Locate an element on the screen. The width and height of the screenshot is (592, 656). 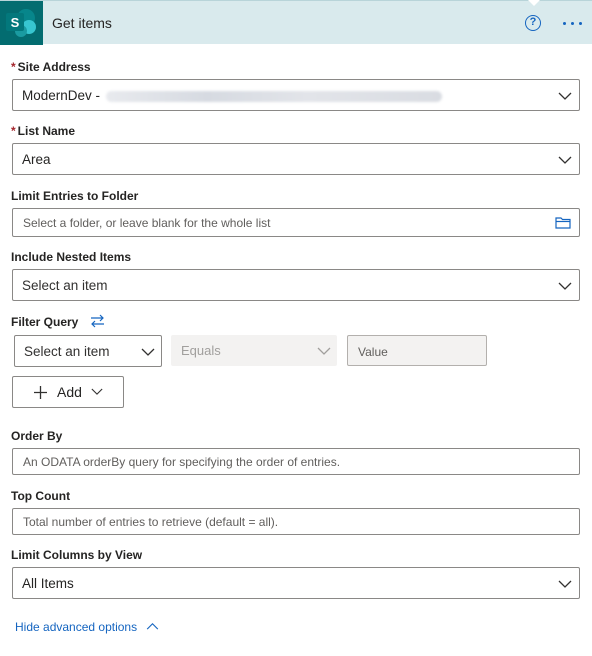
site-address-label: * Site Address is located at coordinates (51, 67).